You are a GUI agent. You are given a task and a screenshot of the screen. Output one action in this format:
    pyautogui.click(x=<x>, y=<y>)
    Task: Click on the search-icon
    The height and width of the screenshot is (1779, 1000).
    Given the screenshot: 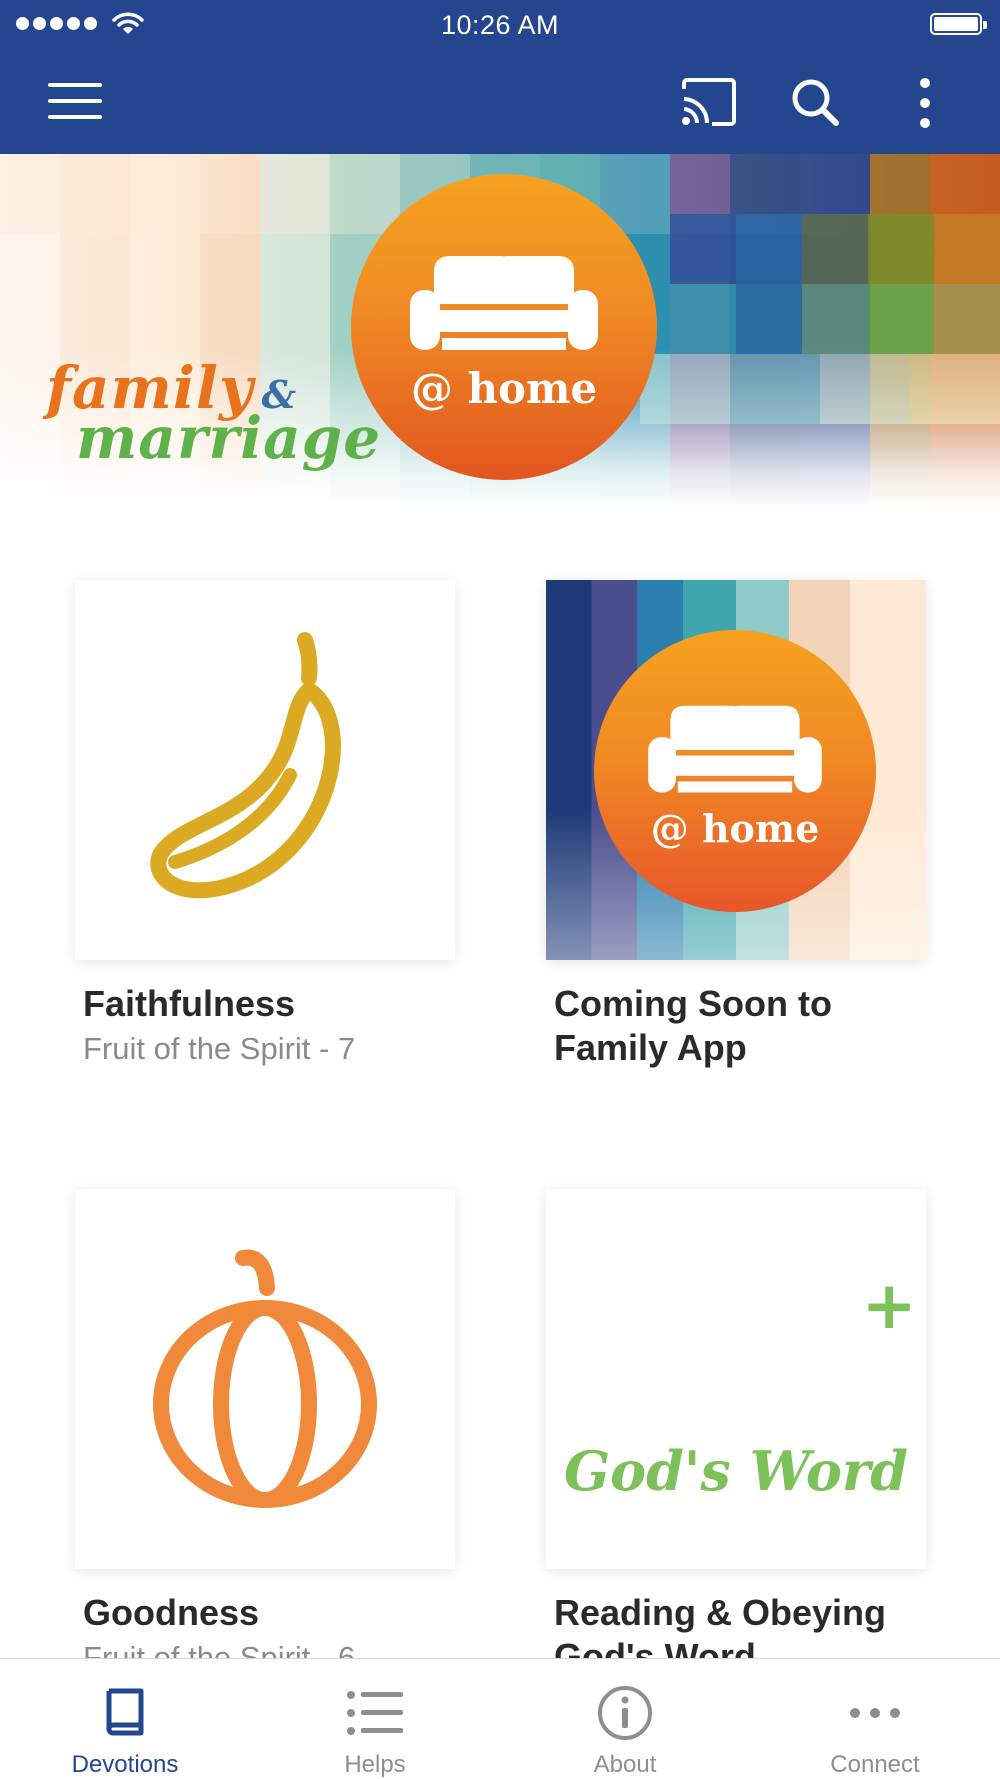 What is the action you would take?
    pyautogui.click(x=815, y=102)
    